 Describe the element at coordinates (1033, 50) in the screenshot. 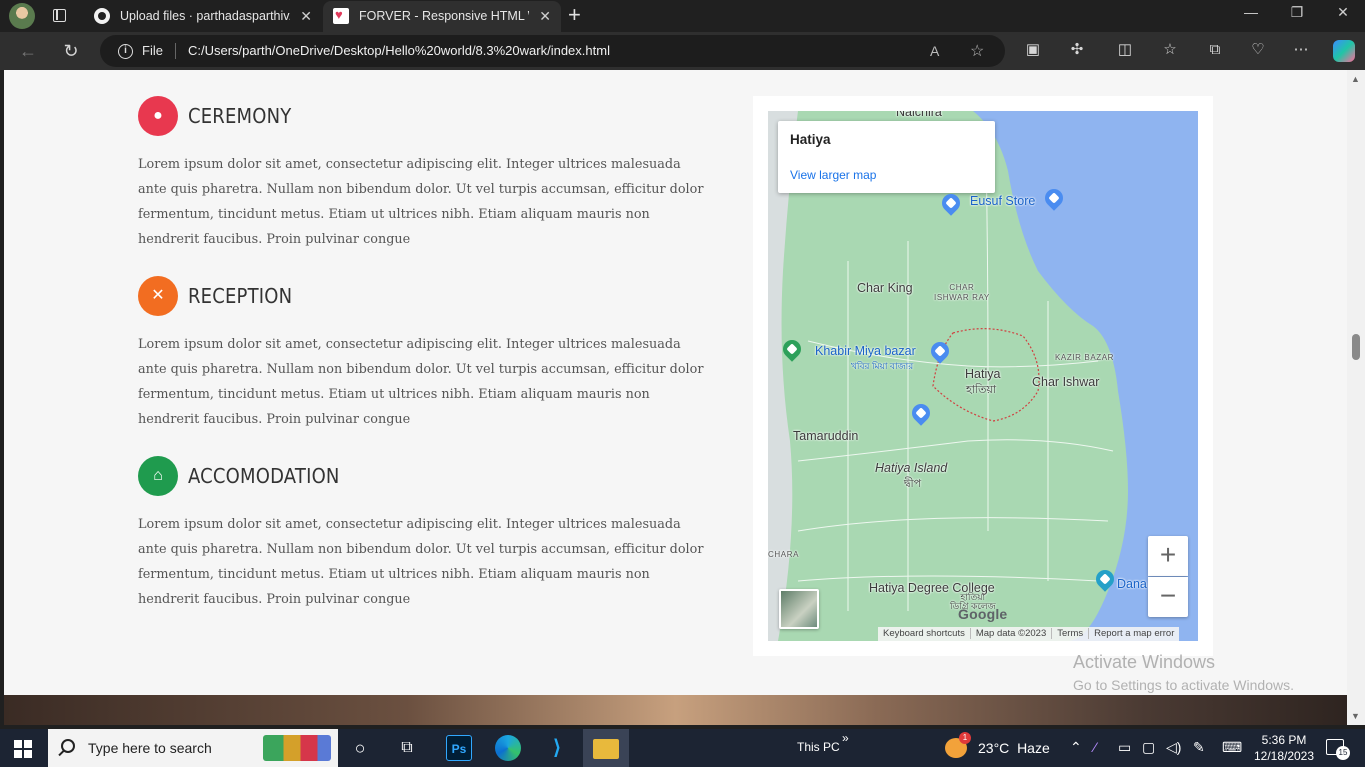

I see `extension-icon: ▣` at that location.